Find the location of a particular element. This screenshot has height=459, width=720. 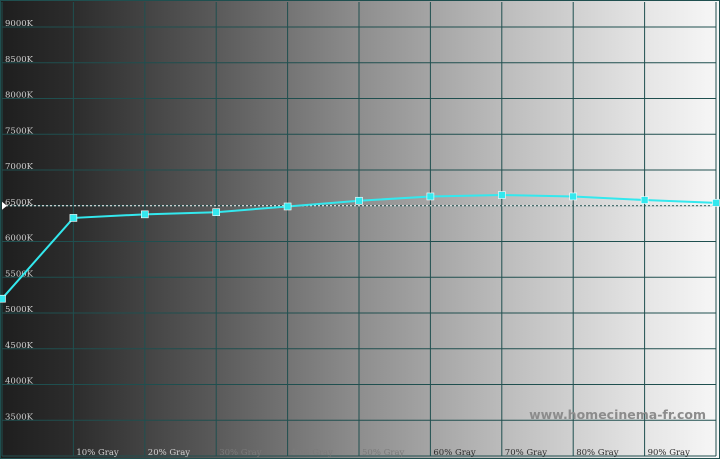

y-tick-label: 4500K is located at coordinates (19, 346).